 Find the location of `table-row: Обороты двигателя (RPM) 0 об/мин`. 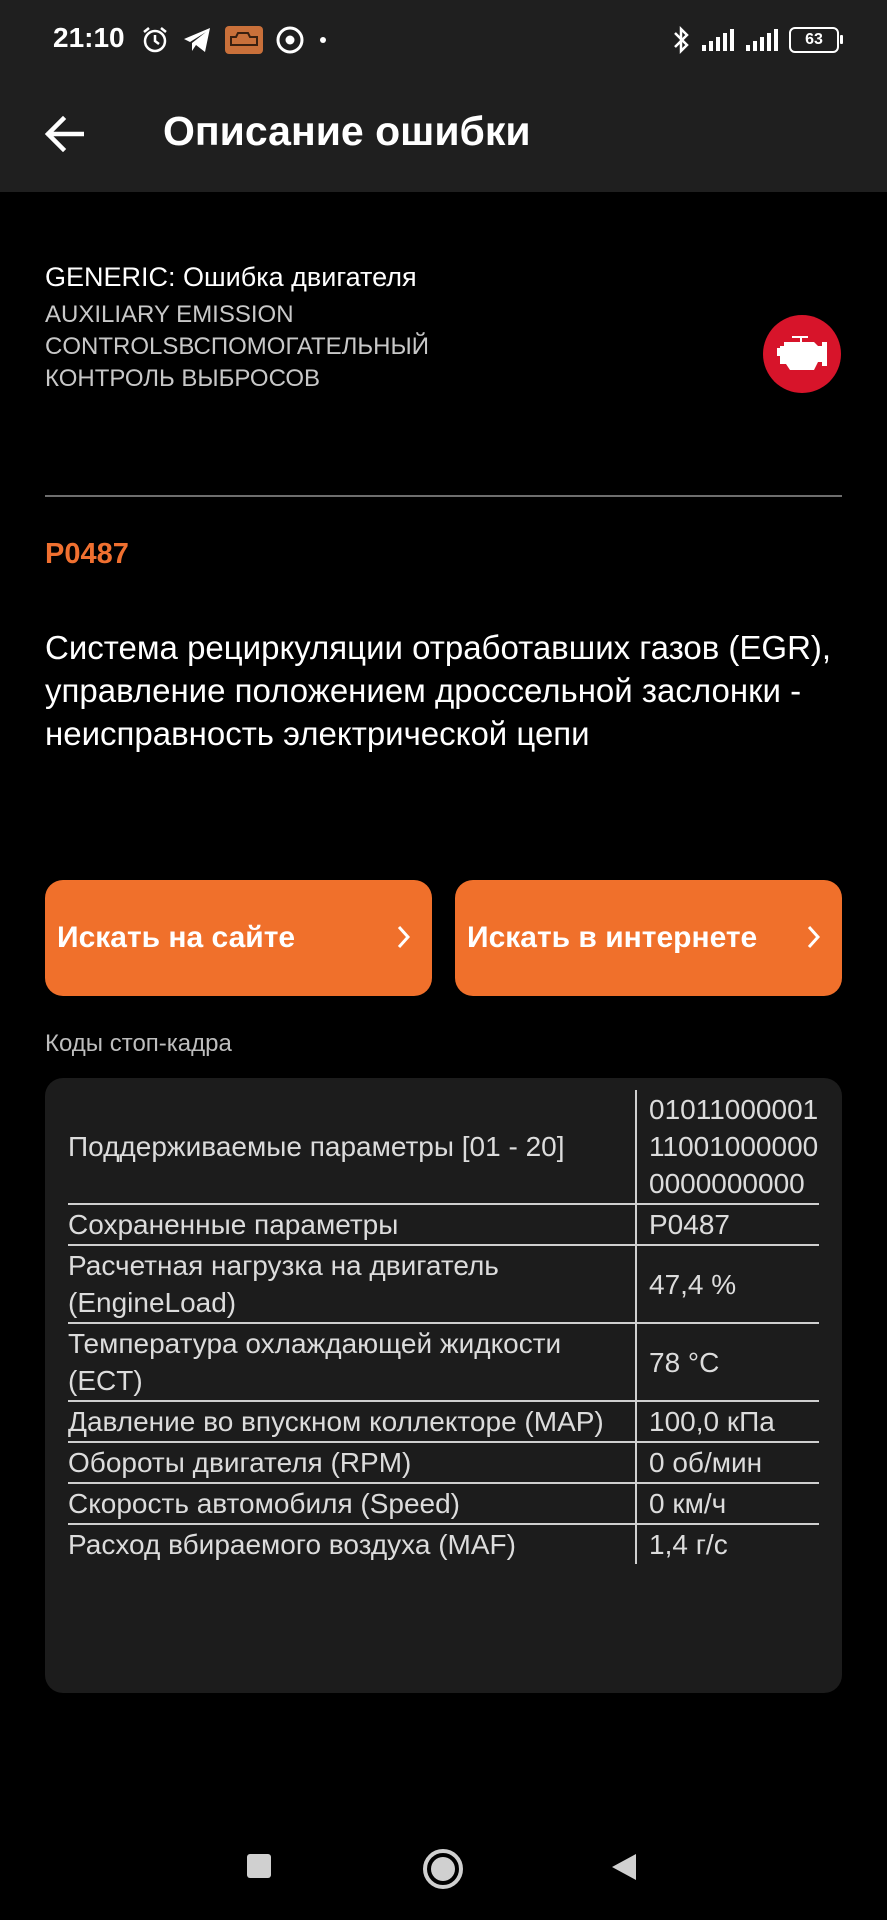

table-row: Обороты двигателя (RPM) 0 об/мин is located at coordinates (443, 1462).